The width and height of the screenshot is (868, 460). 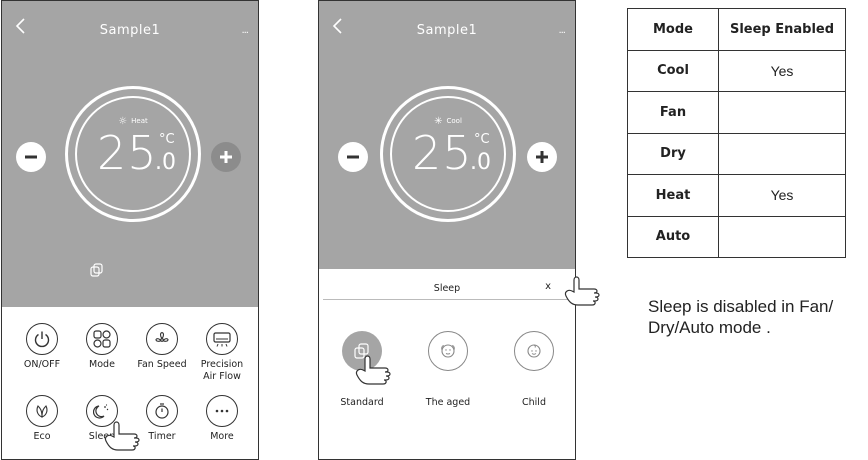 I want to click on mode-grid-icon, so click(x=102, y=339).